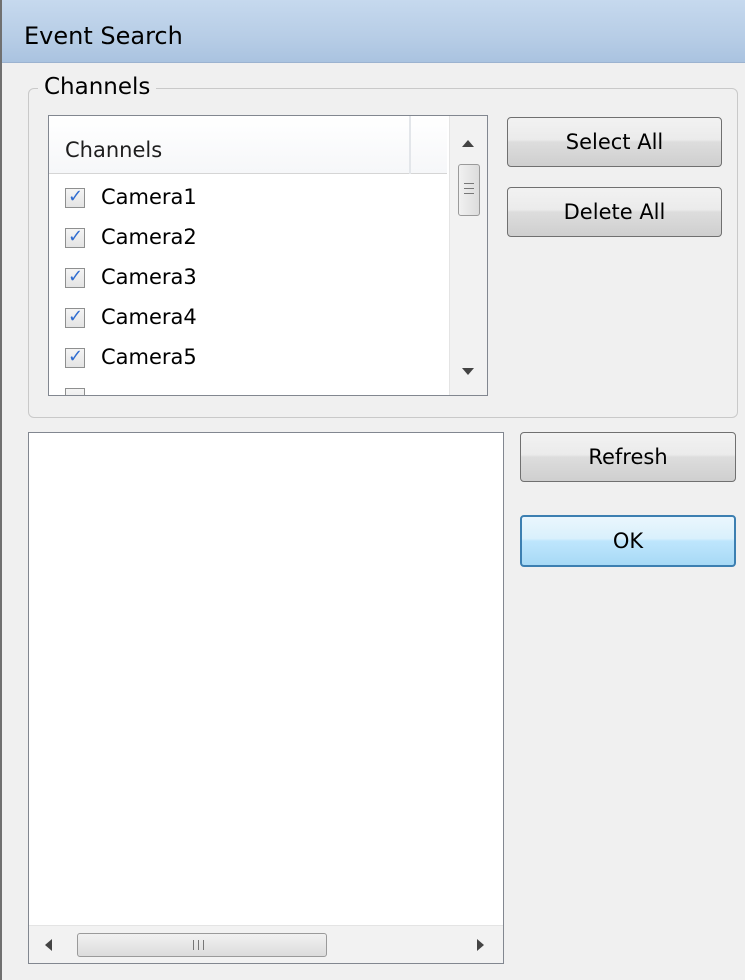 The width and height of the screenshot is (745, 980). I want to click on channels-column-header: Channels, so click(229, 145).